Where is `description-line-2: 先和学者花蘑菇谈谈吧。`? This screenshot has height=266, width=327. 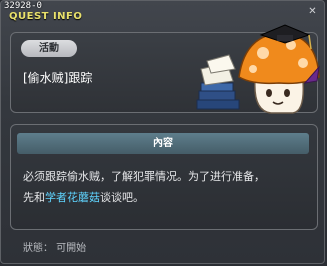
description-line-2: 先和学者花蘑菇谈谈吧。 is located at coordinates (168, 197).